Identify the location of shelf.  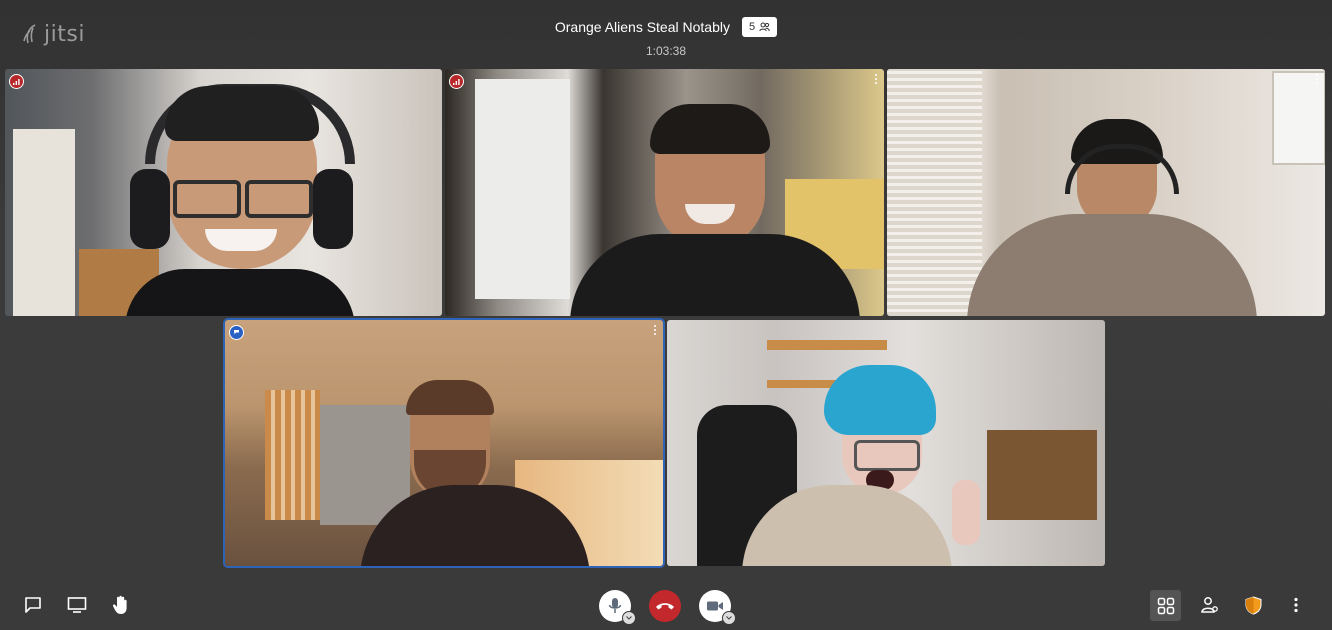
(827, 345).